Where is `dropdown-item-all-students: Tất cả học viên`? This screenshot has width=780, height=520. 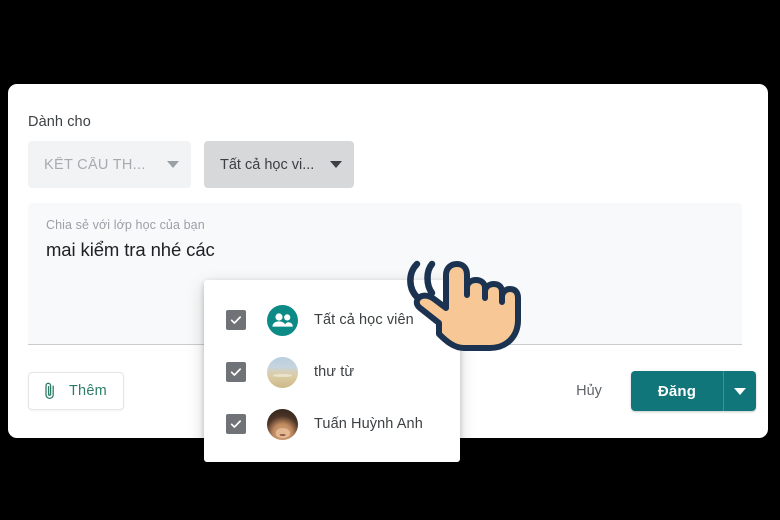 dropdown-item-all-students: Tất cả học viên is located at coordinates (332, 320).